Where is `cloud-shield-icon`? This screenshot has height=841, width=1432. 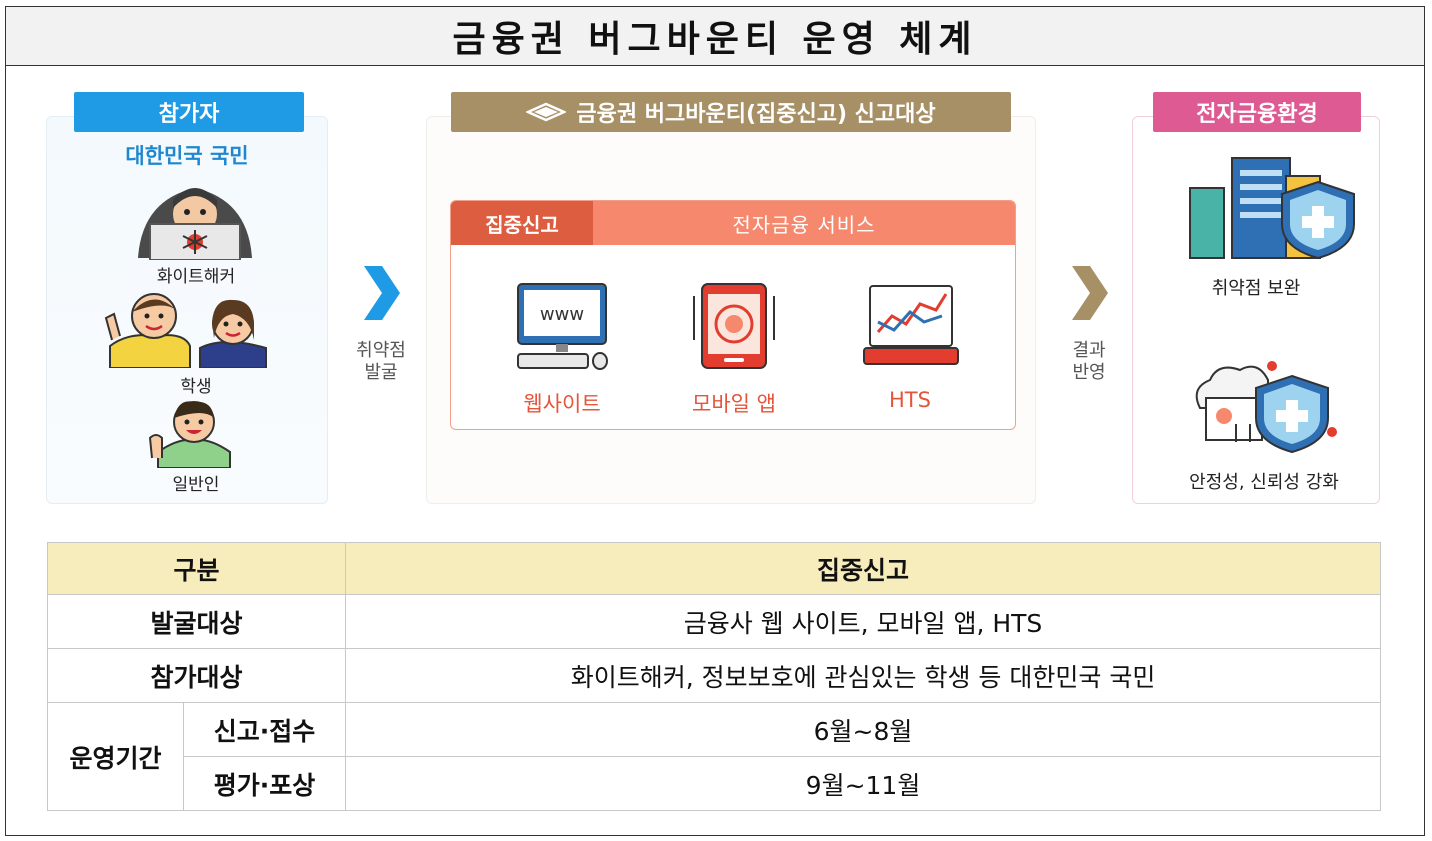 cloud-shield-icon is located at coordinates (1266, 407).